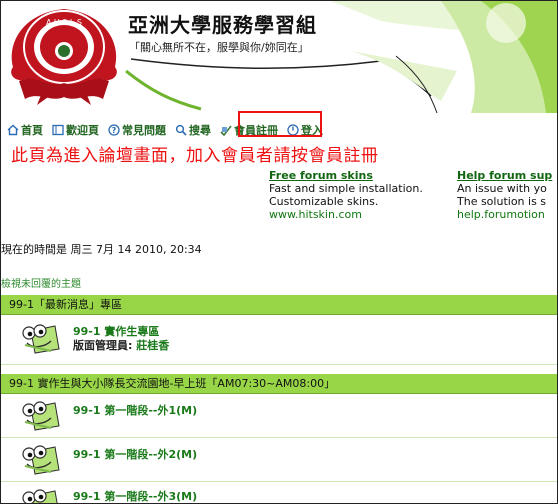  I want to click on forum-row: 99-1 第一階段--外1(M), so click(279, 416).